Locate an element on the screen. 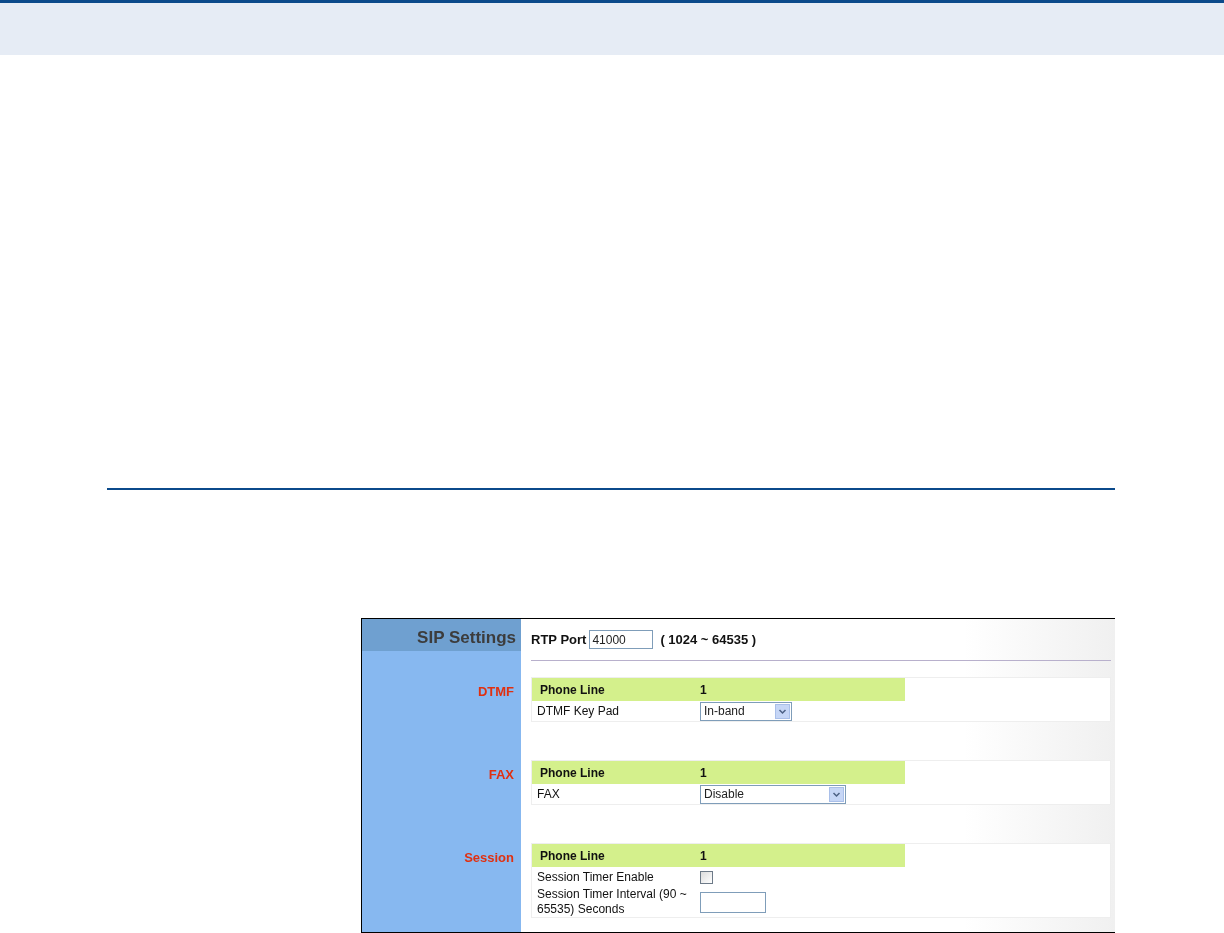 This screenshot has width=1224, height=933. dropdown: Disable is located at coordinates (773, 794).